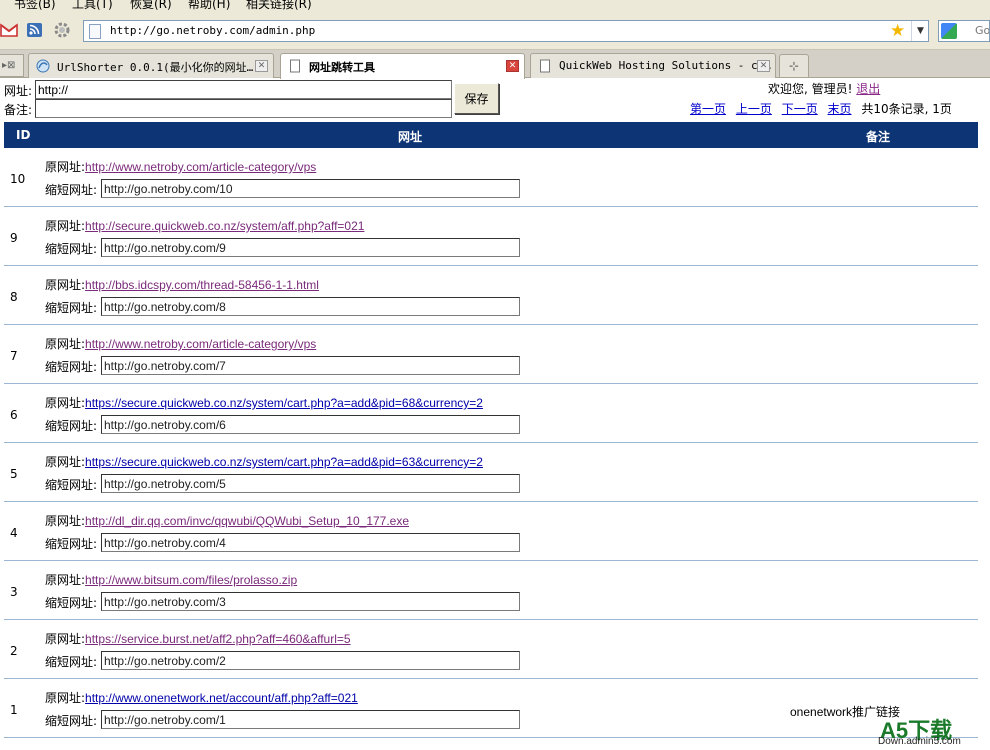  What do you see at coordinates (810, 89) in the screenshot?
I see `welcome-text: 欢迎您, 管理员!` at bounding box center [810, 89].